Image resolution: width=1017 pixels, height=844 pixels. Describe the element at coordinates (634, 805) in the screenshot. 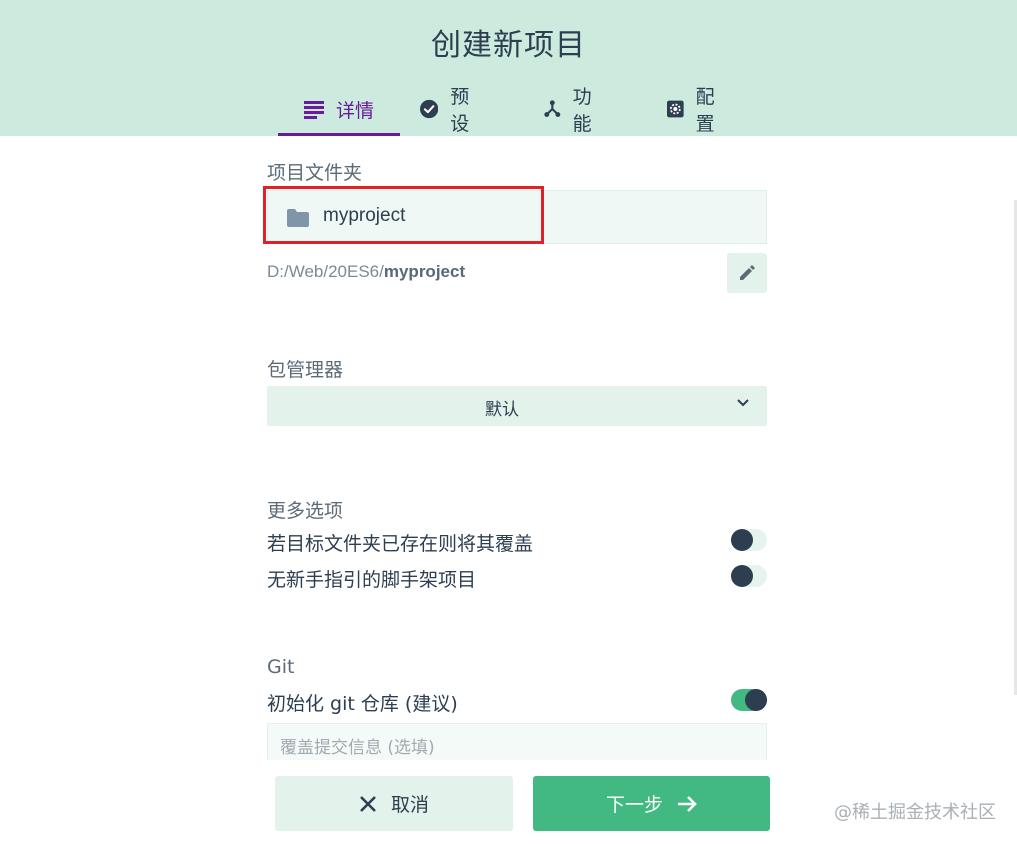

I see `next-label: 下一步` at that location.